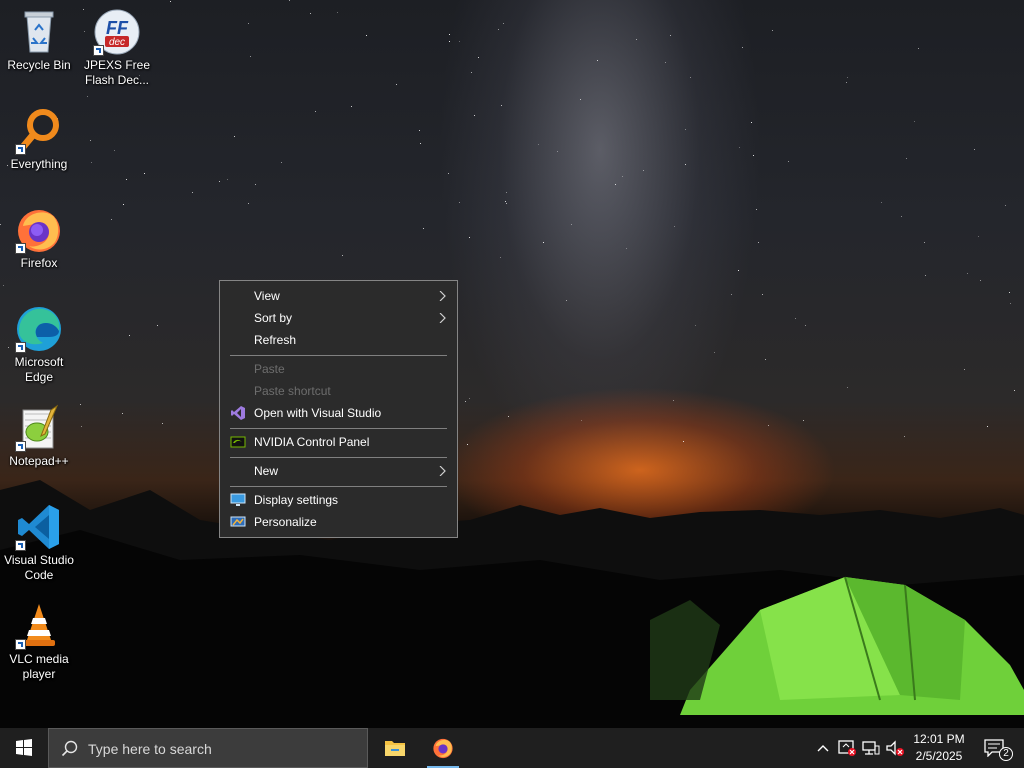 The height and width of the screenshot is (773, 1024). I want to click on desktop-icon-recycle-bin: Recycle Bin, so click(39, 40).